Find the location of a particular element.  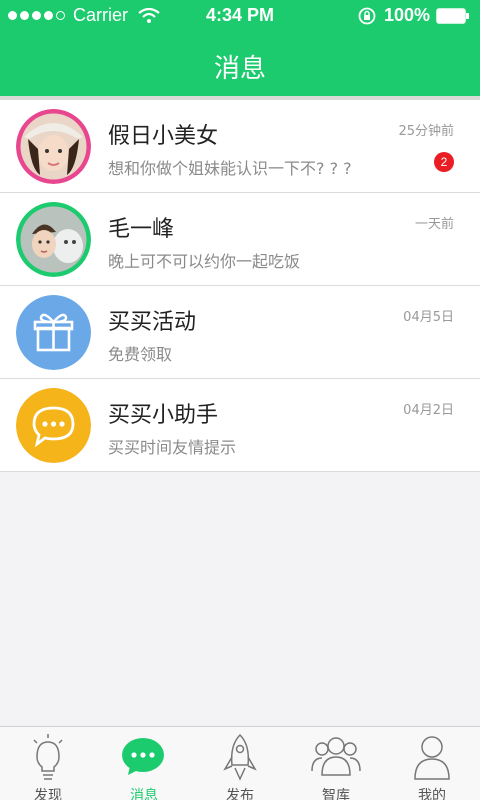

message-icon is located at coordinates (143, 756).